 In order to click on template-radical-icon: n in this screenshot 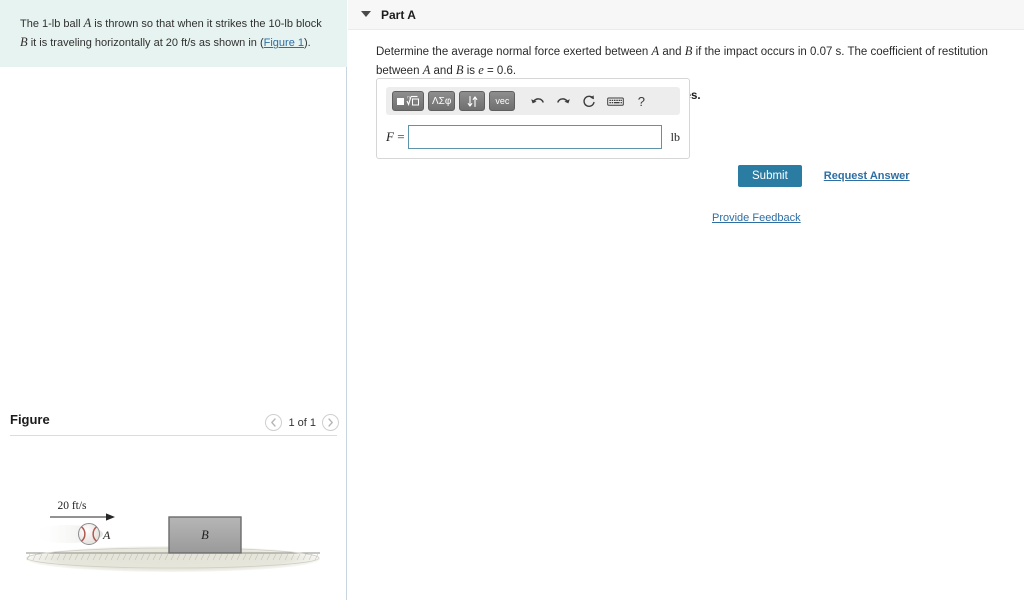, I will do `click(408, 100)`.